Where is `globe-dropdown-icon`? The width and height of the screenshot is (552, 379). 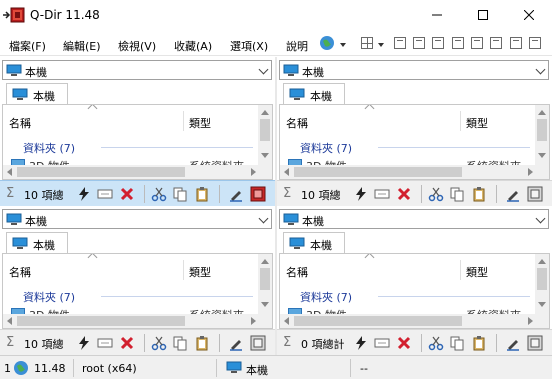
globe-dropdown-icon is located at coordinates (343, 45).